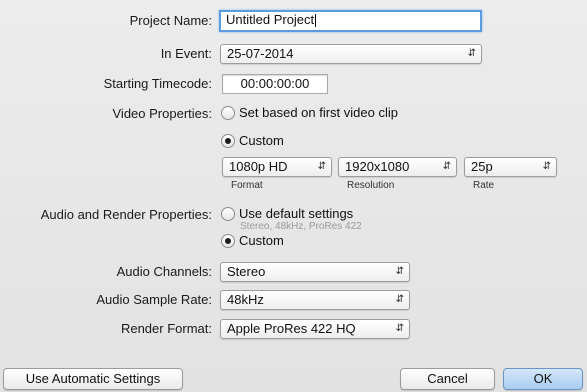  Describe the element at coordinates (258, 166) in the screenshot. I see `format-value: 1080p HD` at that location.